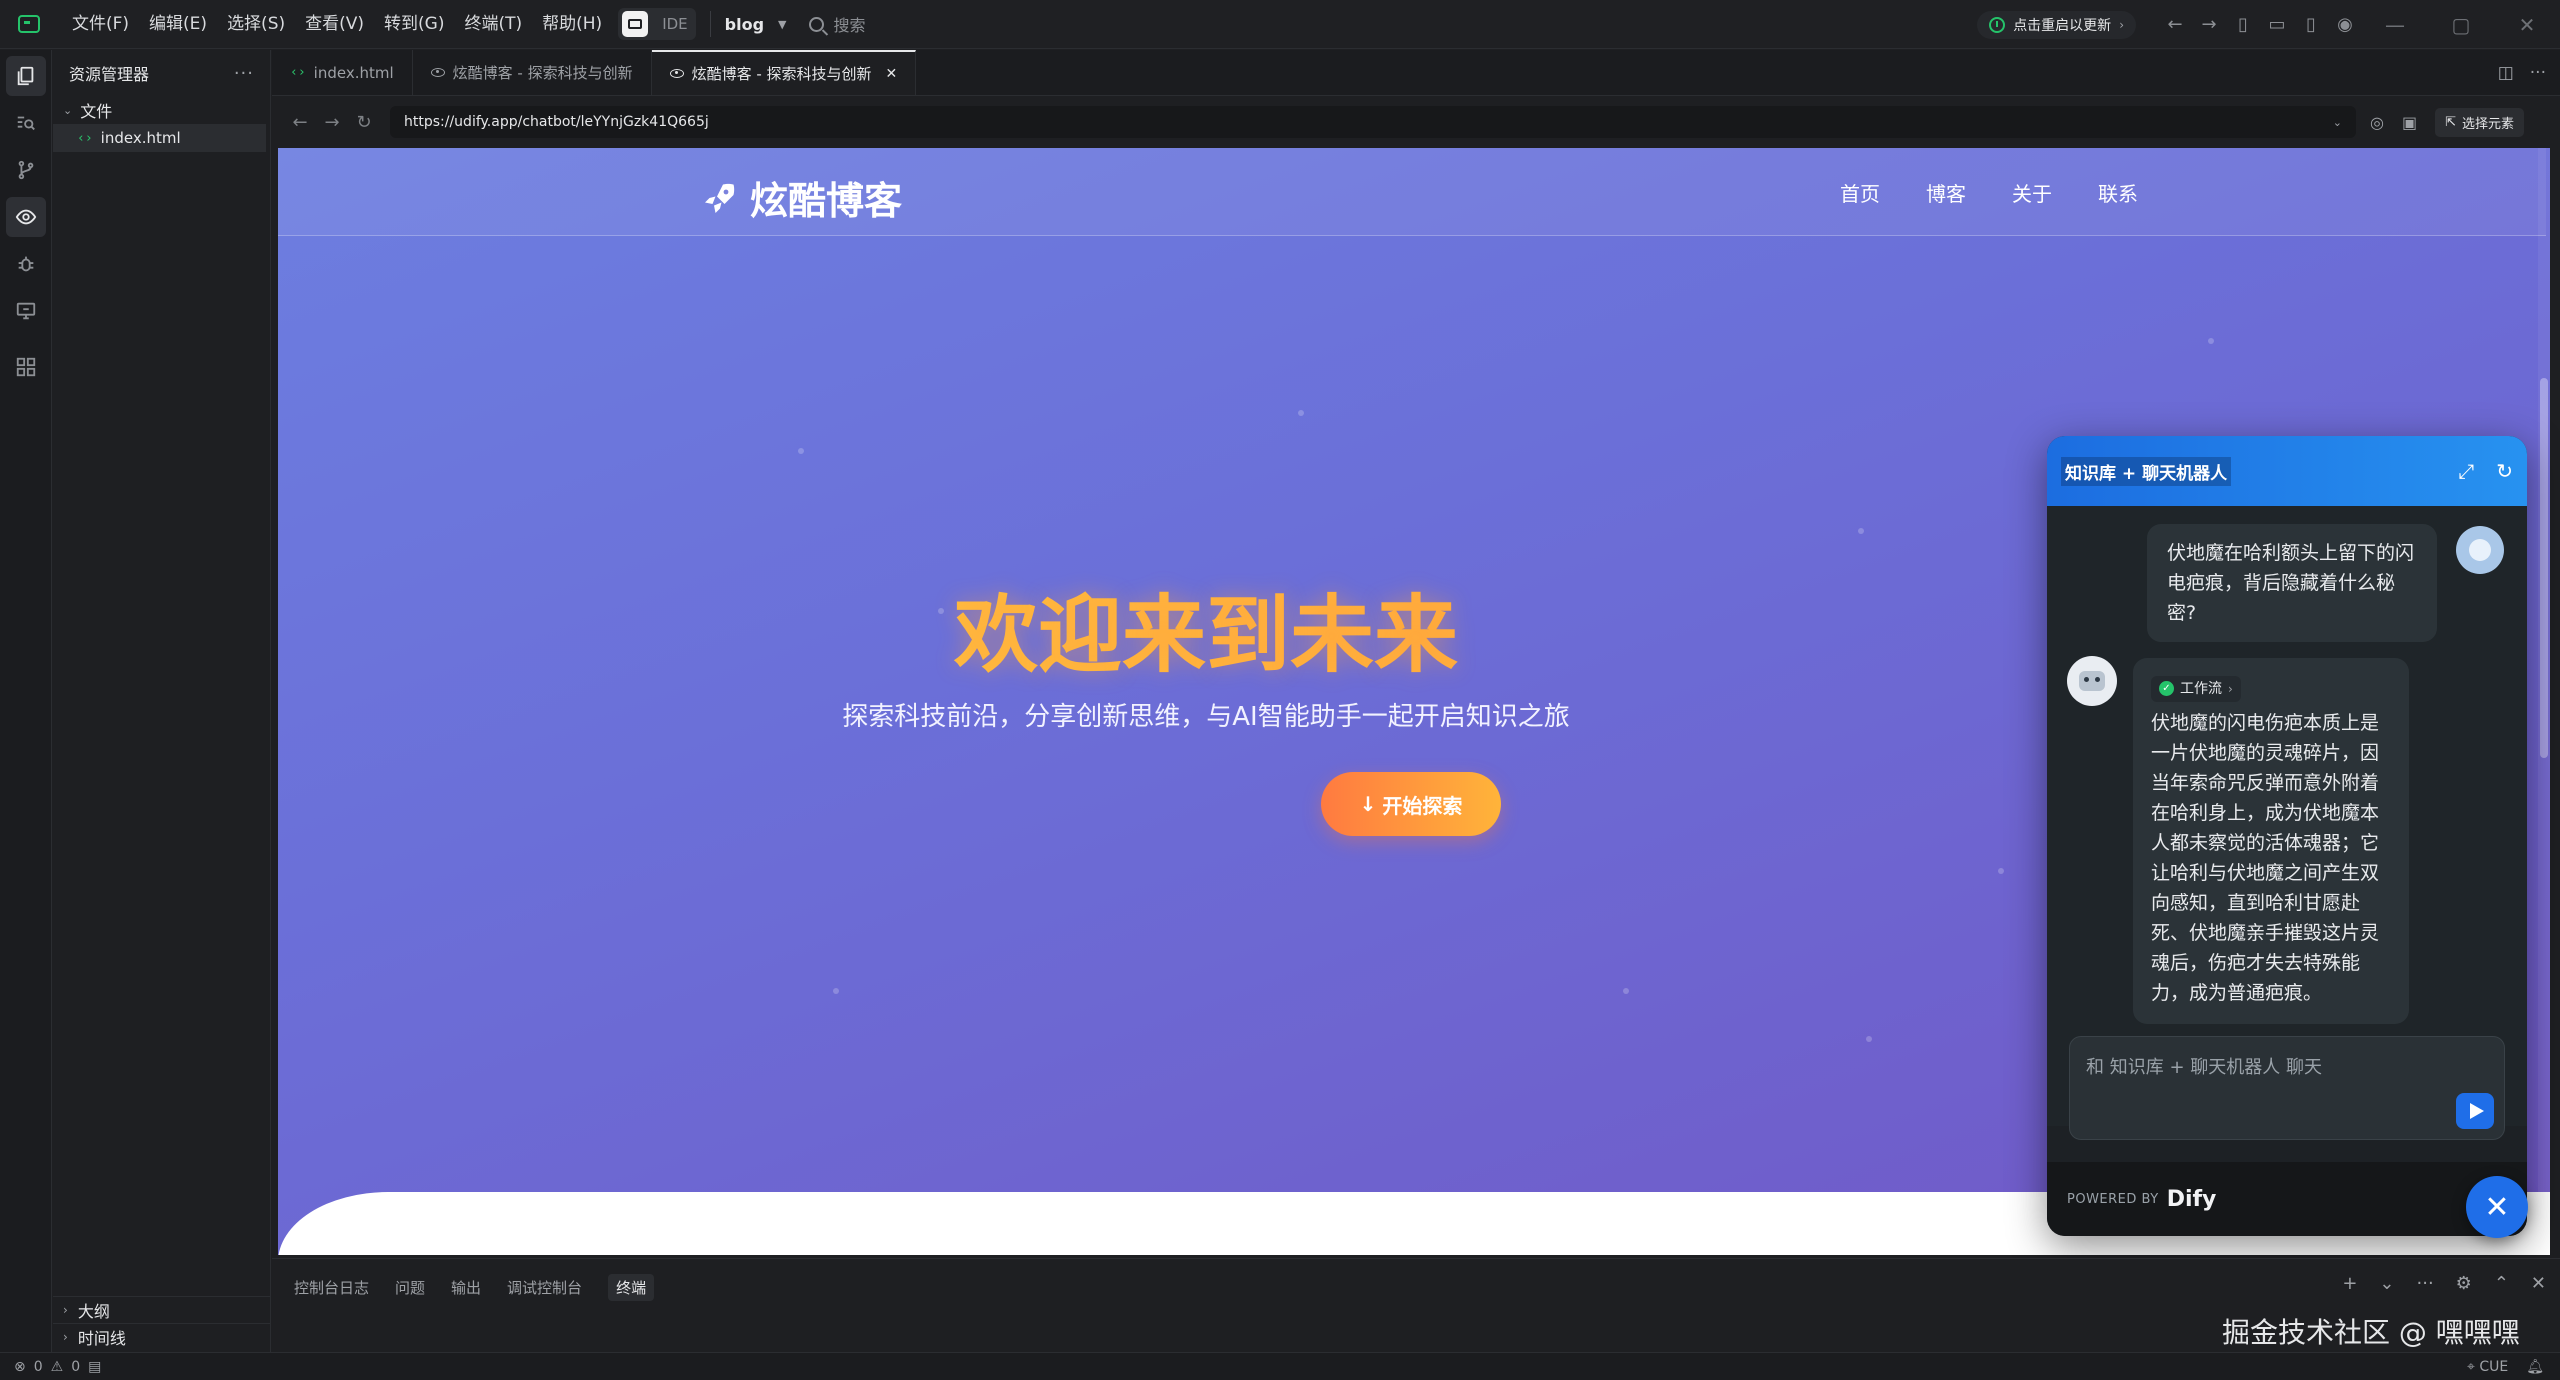 This screenshot has height=1380, width=2560. Describe the element at coordinates (2166, 688) in the screenshot. I see `check-circle-icon: ✓` at that location.